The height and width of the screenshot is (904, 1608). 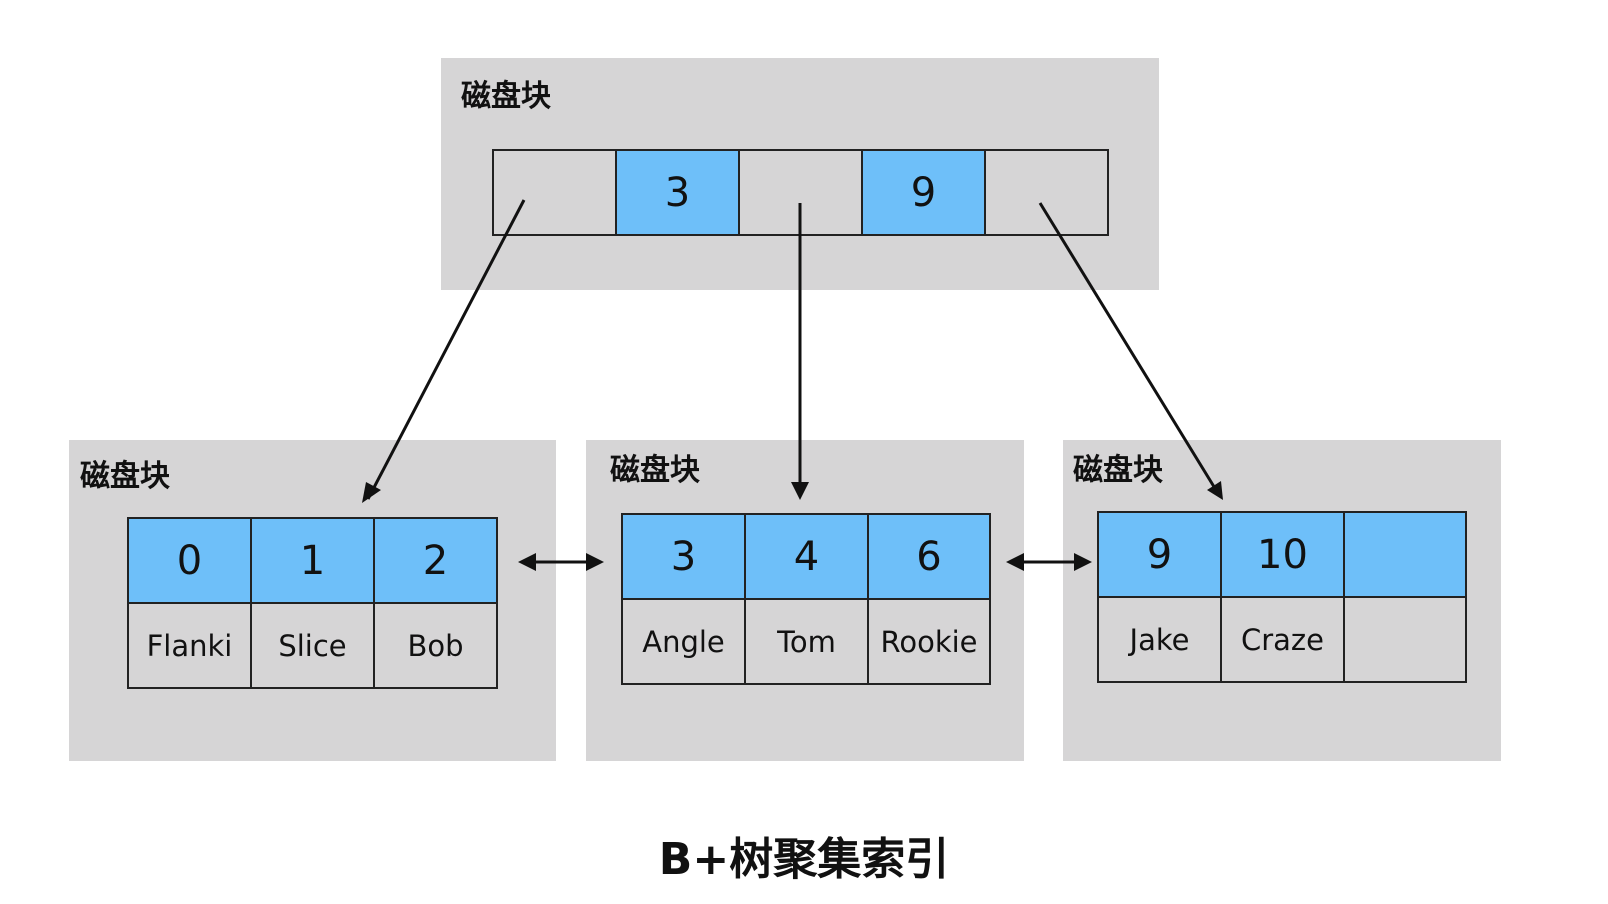 I want to click on leaf-3-key-cell, so click(x=1405, y=554).